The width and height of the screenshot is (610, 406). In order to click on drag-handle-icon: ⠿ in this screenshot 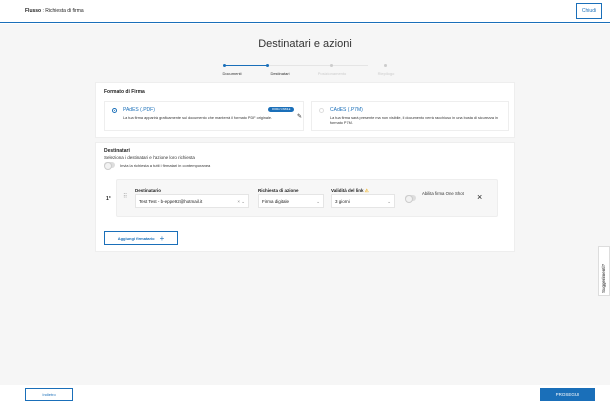, I will do `click(125, 196)`.